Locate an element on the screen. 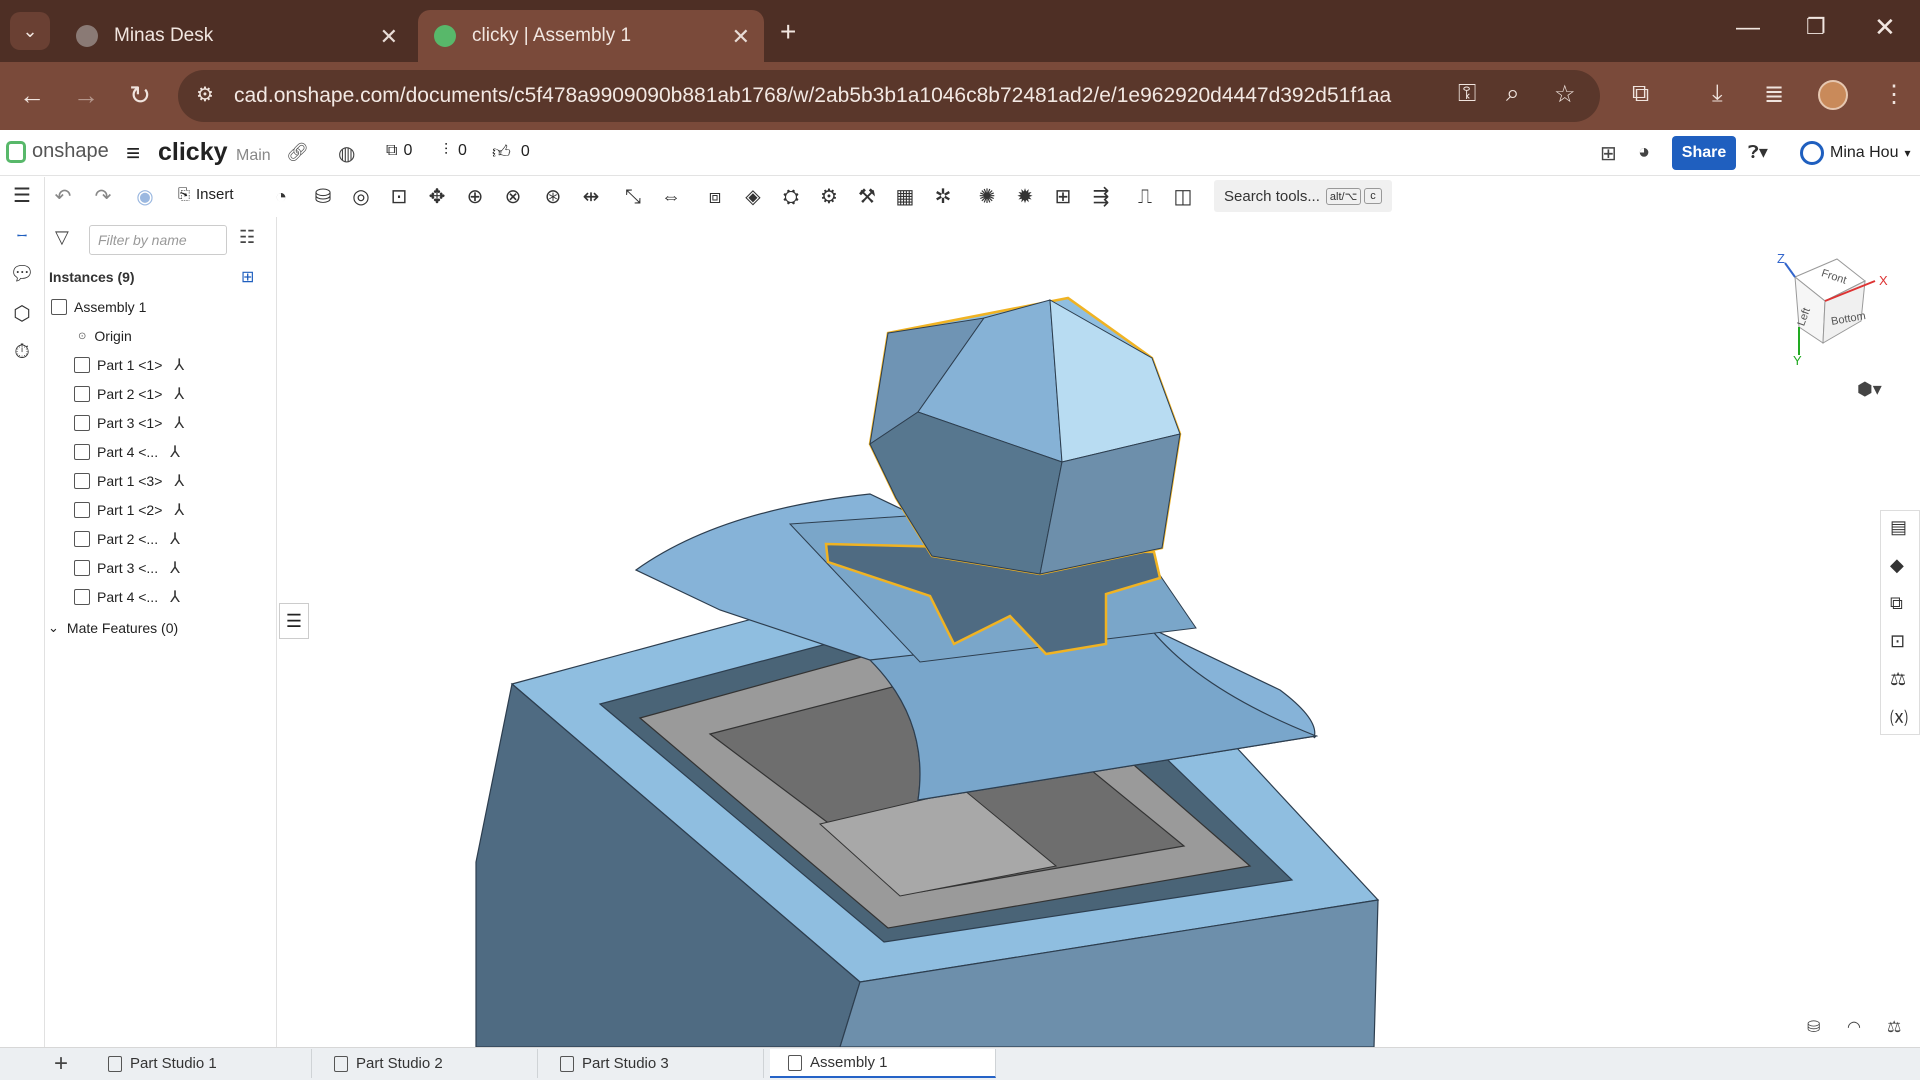 This screenshot has width=1920, height=1080. display-states-icon: ◠ is located at coordinates (1854, 1027).